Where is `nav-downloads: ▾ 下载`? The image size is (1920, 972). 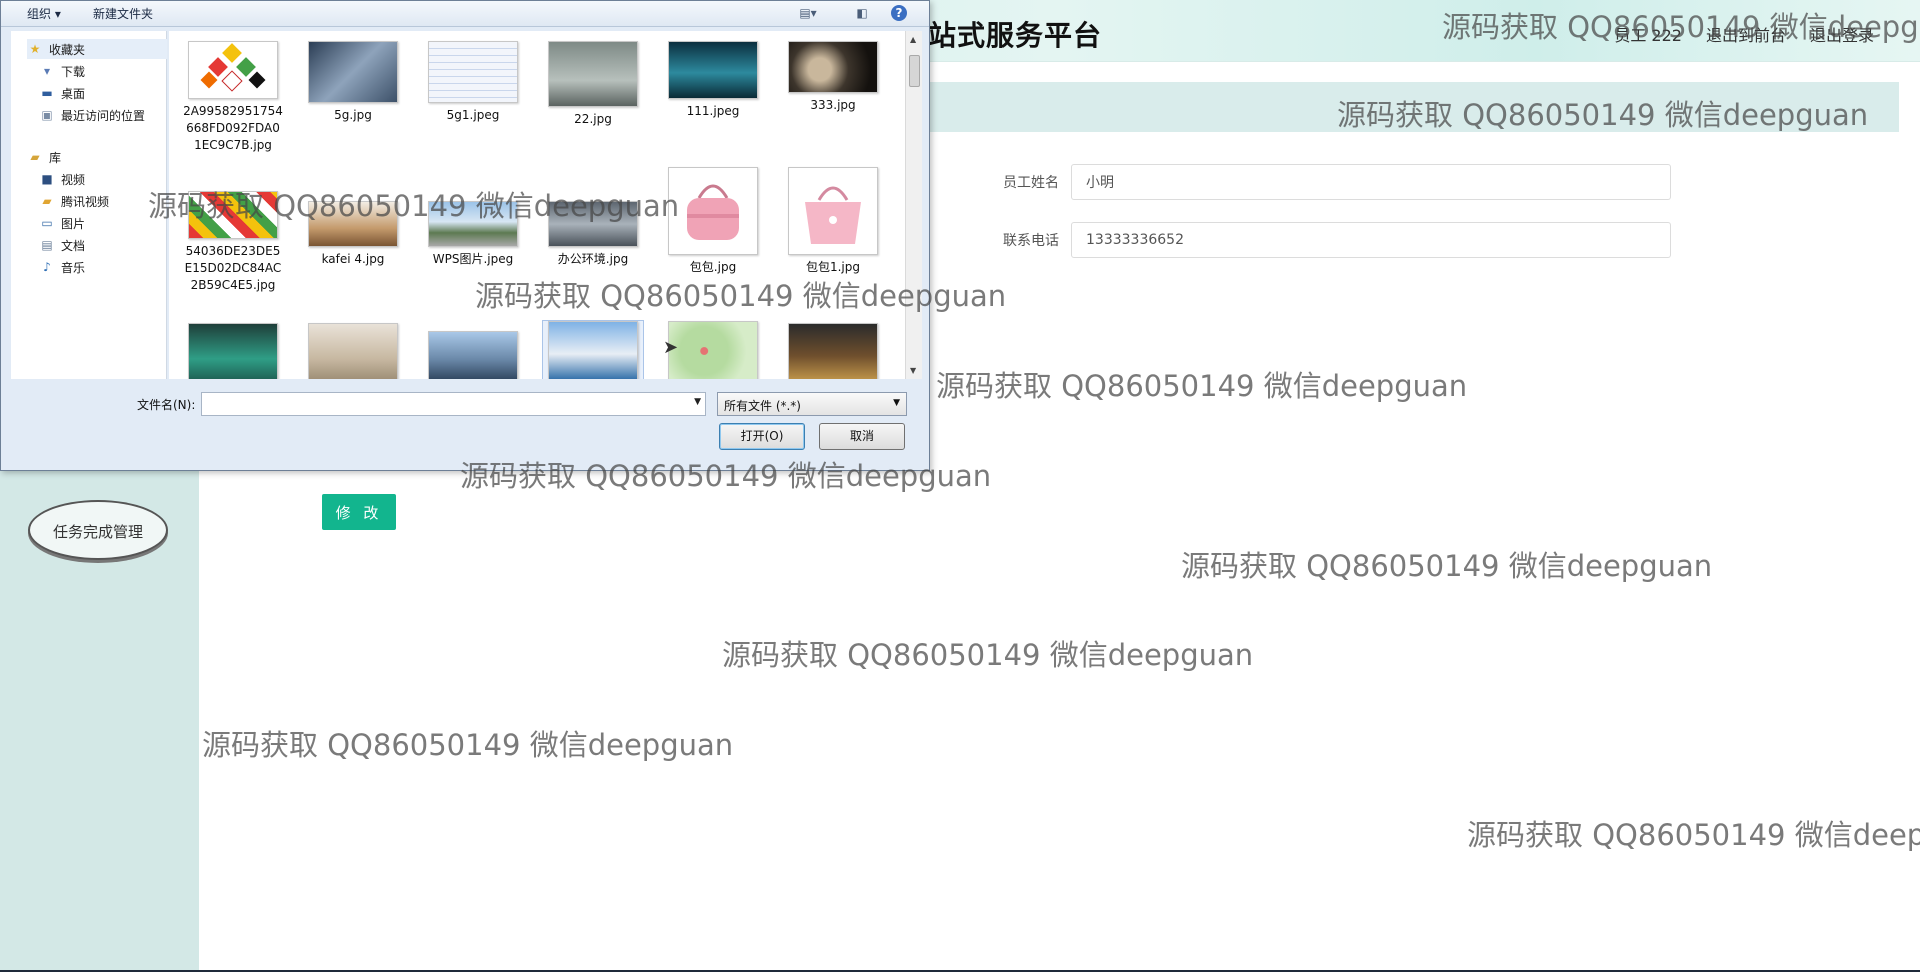
nav-downloads: ▾ 下载 is located at coordinates (62, 71).